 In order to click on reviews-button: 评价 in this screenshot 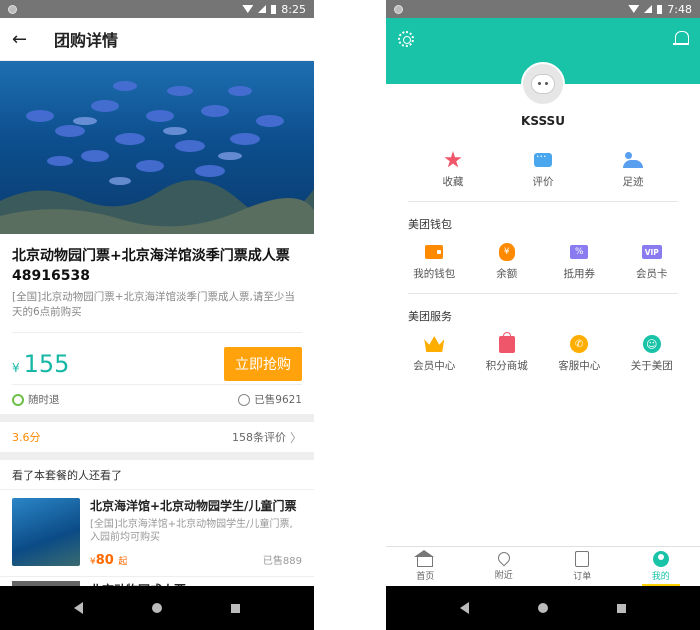, I will do `click(543, 169)`.